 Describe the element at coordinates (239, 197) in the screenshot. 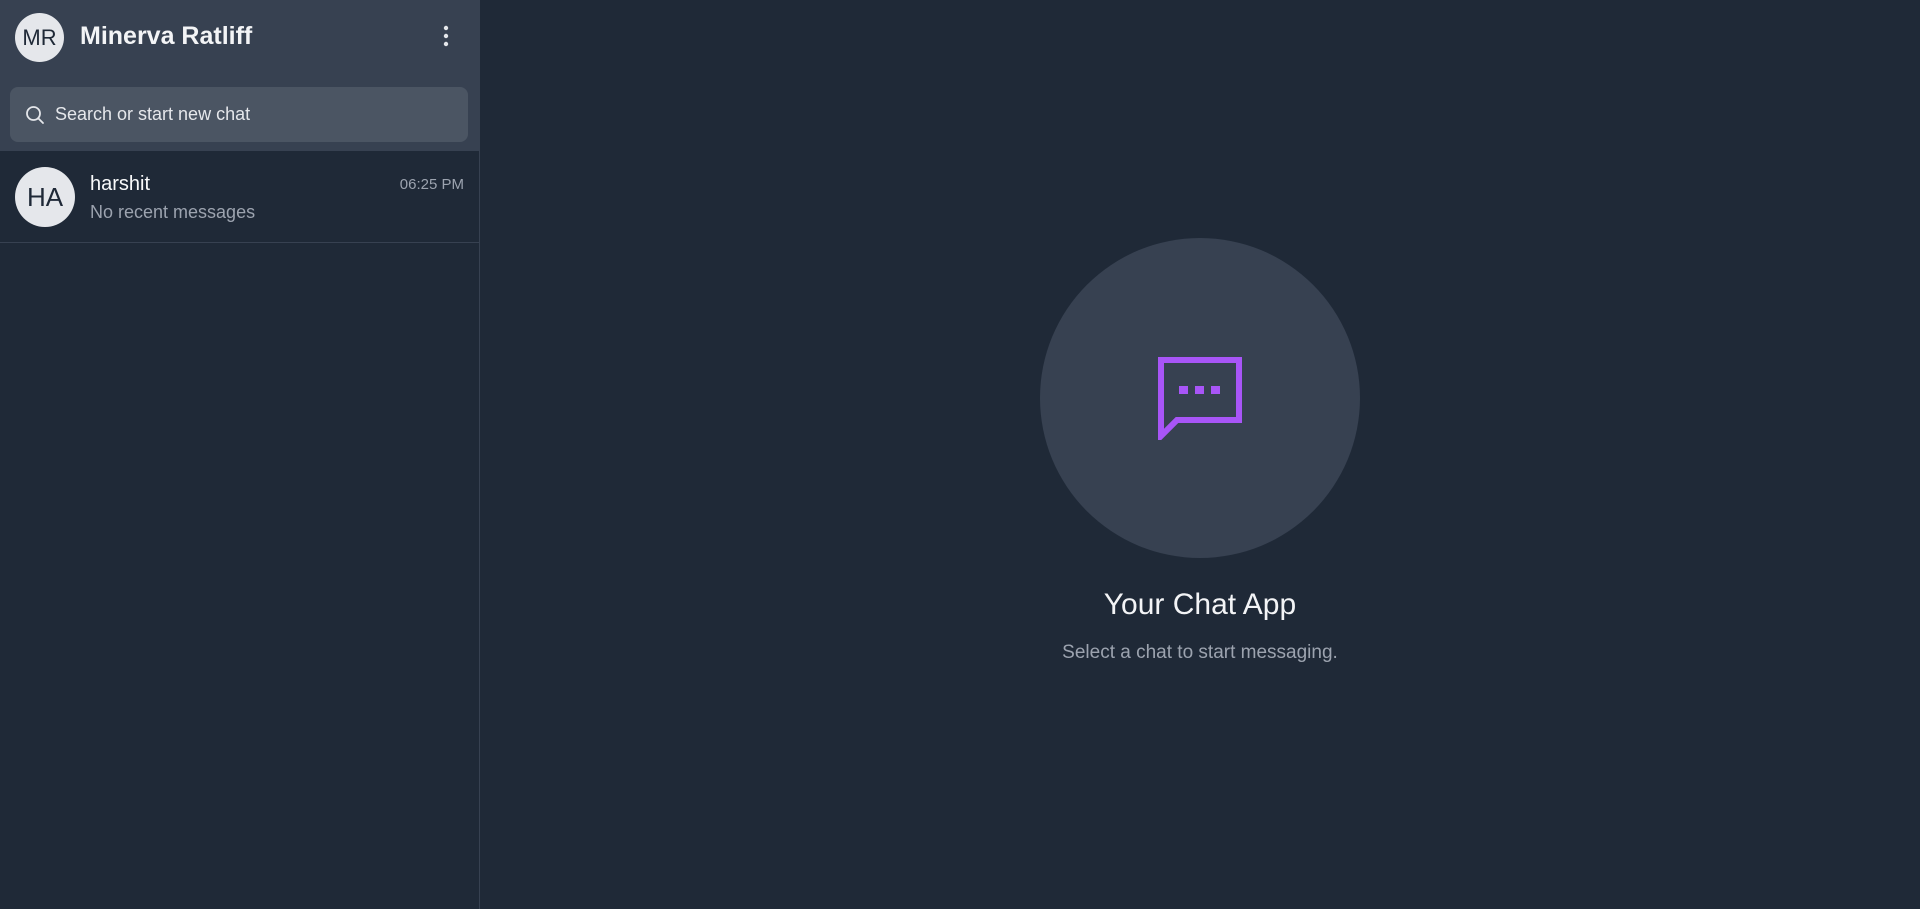

I see `chat-list-item: HA harshit 06:25 PM No recent messages` at that location.